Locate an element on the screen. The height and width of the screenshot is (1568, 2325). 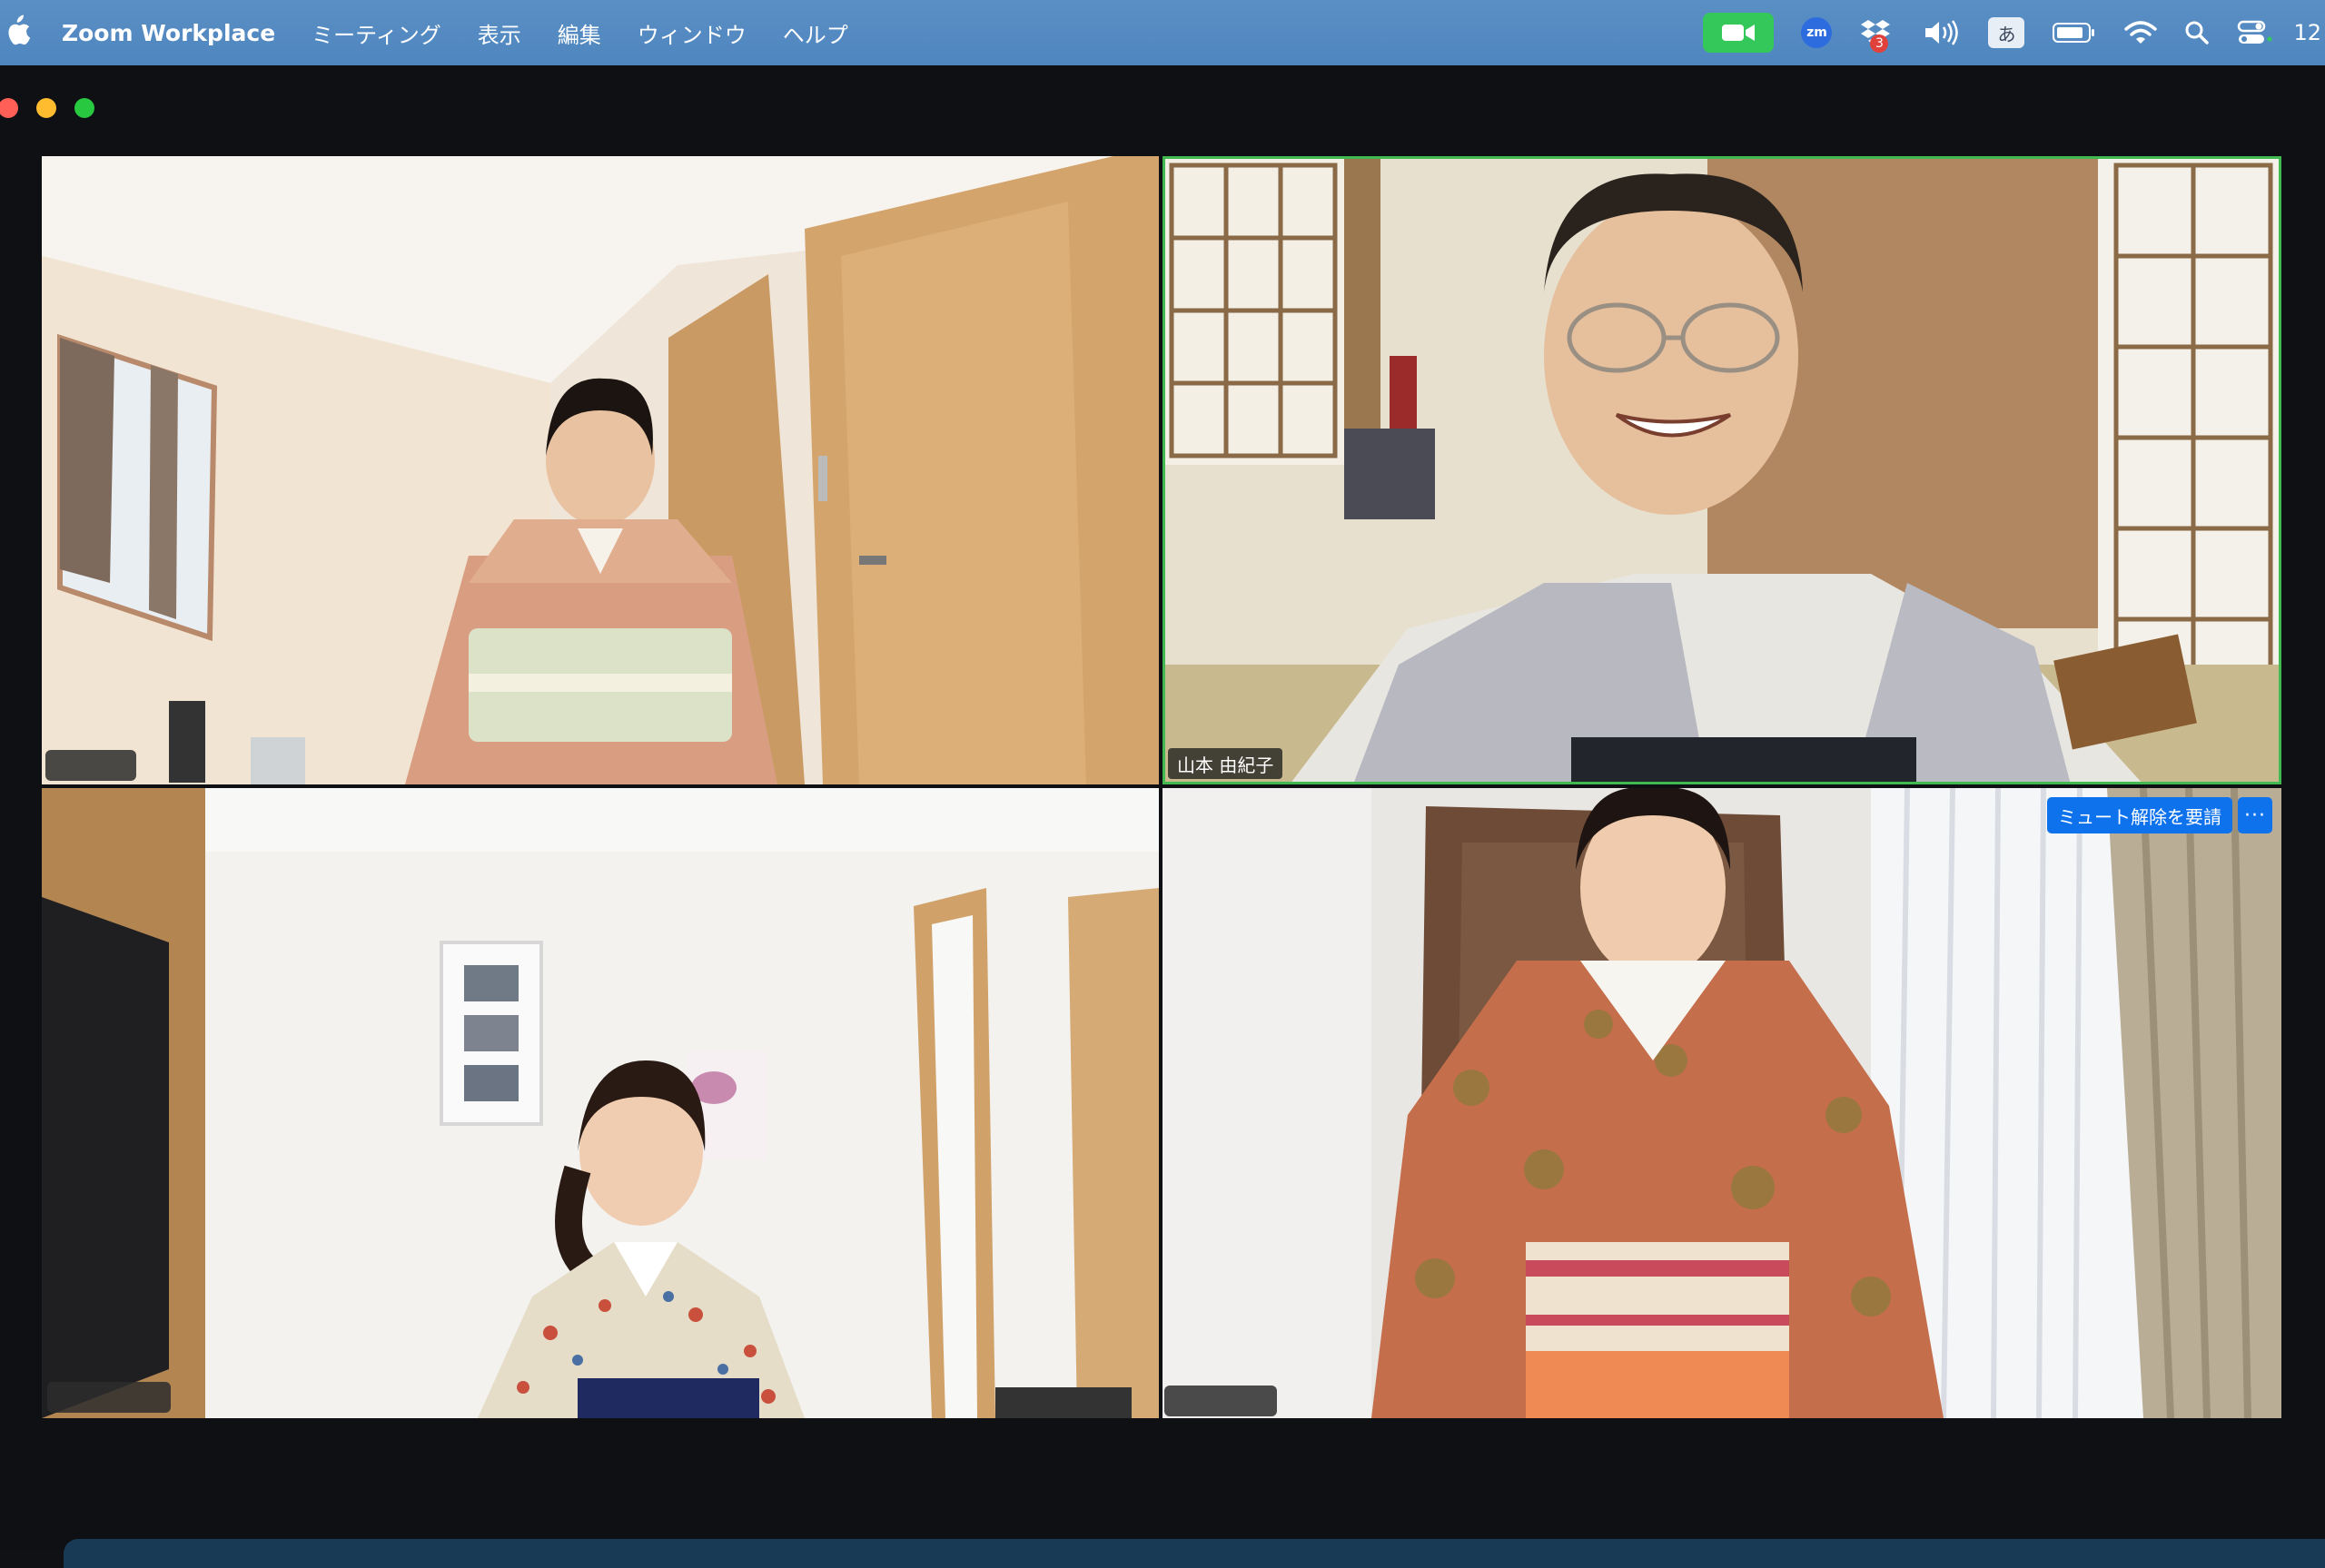
menubar-clock: 12 is located at coordinates (2307, 32).